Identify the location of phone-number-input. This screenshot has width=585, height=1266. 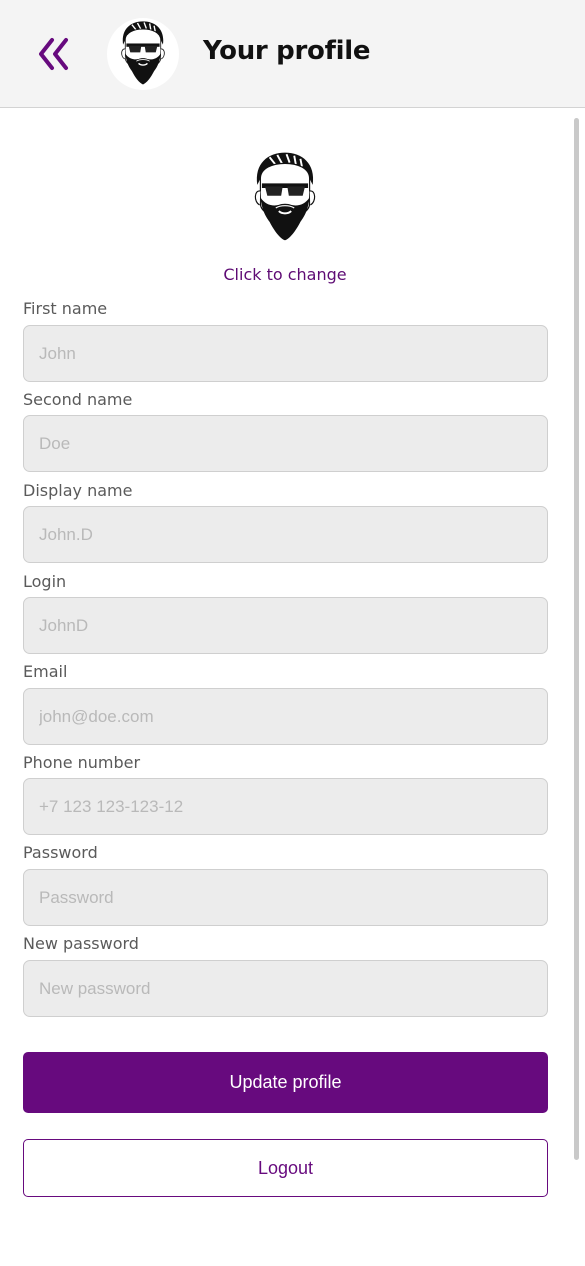
(285, 806).